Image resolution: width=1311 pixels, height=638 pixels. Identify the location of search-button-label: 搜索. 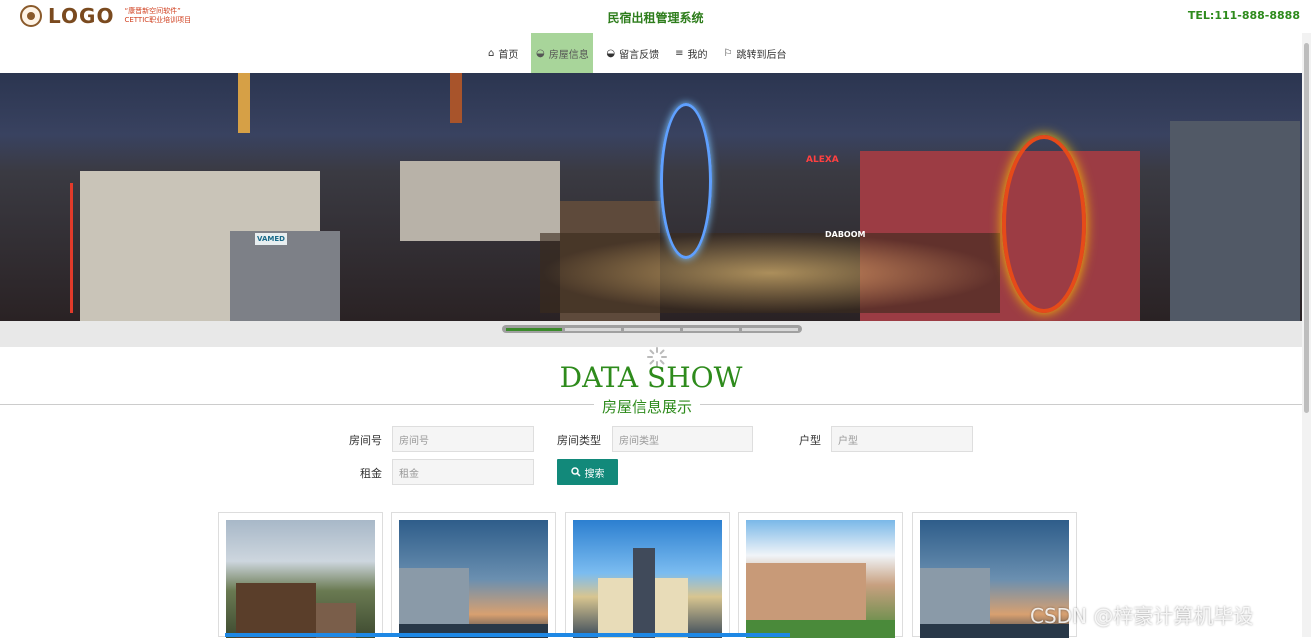
(594, 474).